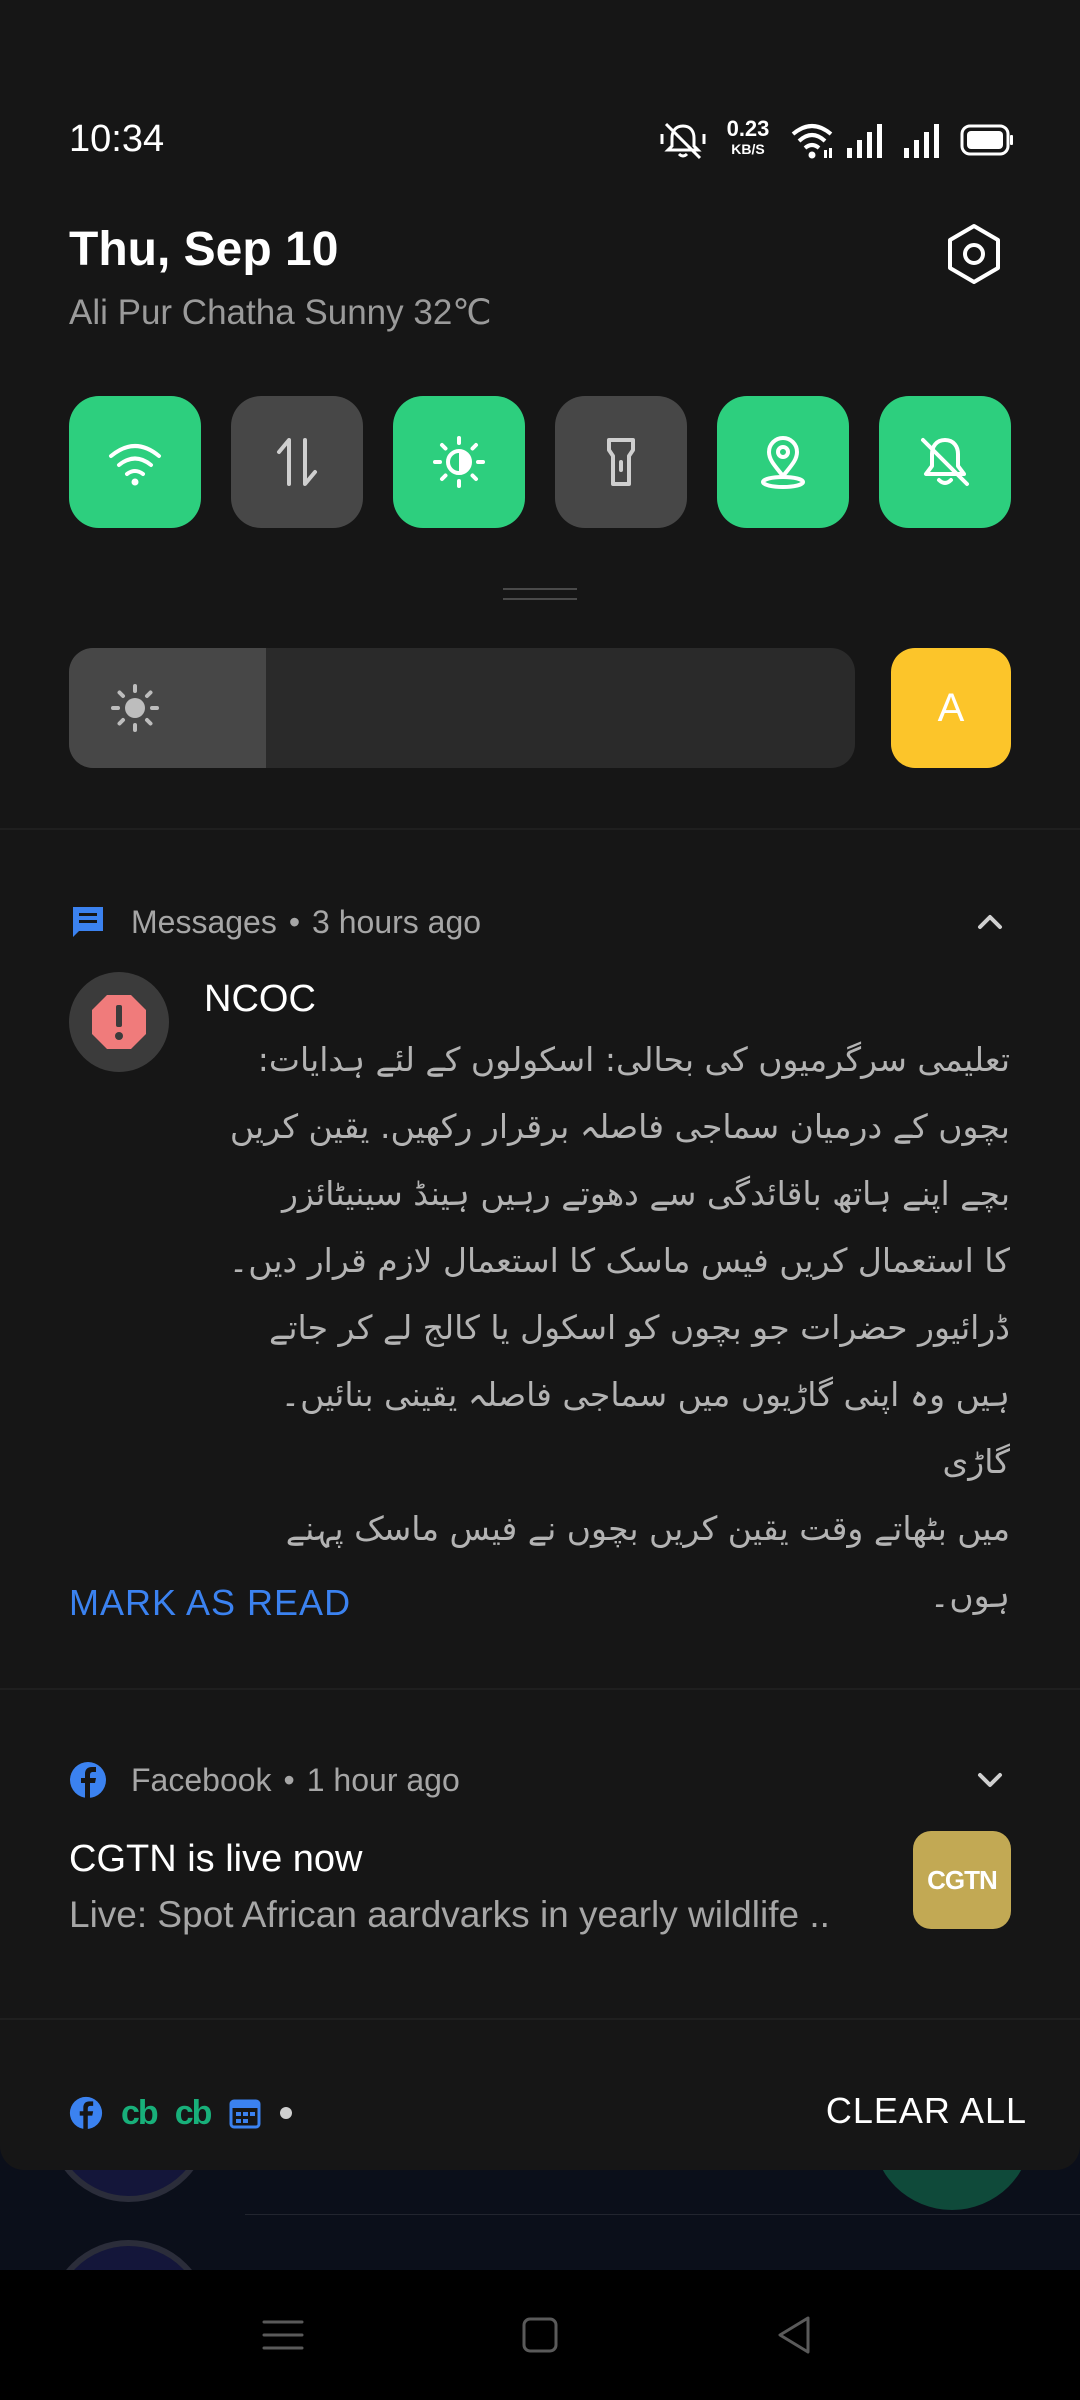  Describe the element at coordinates (129, 2255) in the screenshot. I see `background-avatar` at that location.